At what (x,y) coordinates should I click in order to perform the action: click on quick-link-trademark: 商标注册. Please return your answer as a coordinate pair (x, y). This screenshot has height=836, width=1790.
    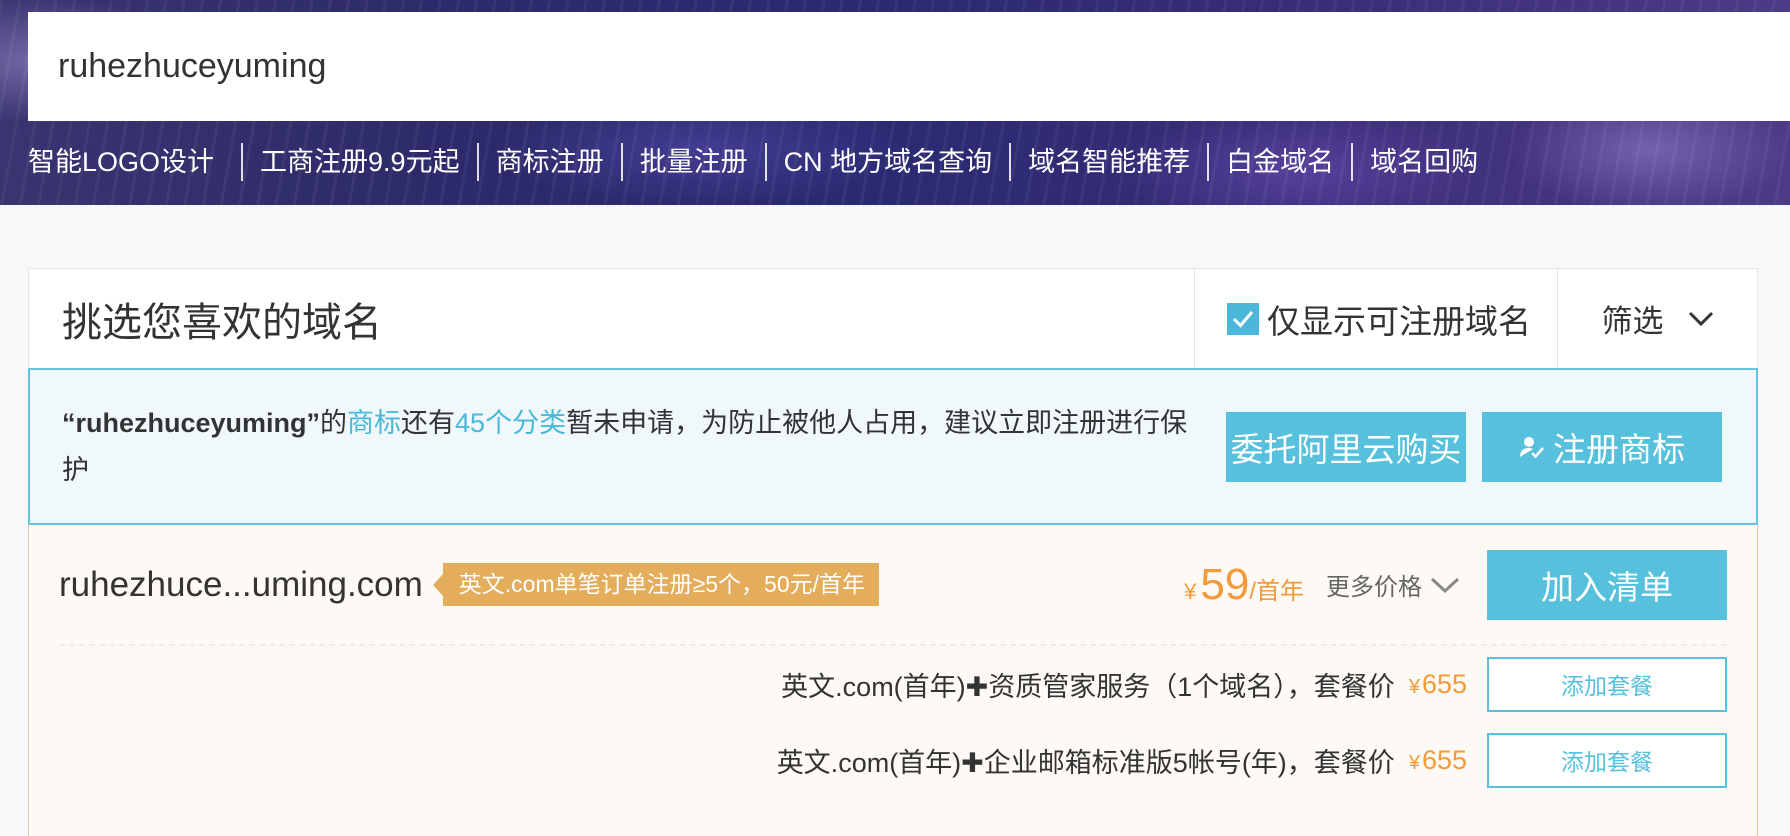
    Looking at the image, I should click on (548, 162).